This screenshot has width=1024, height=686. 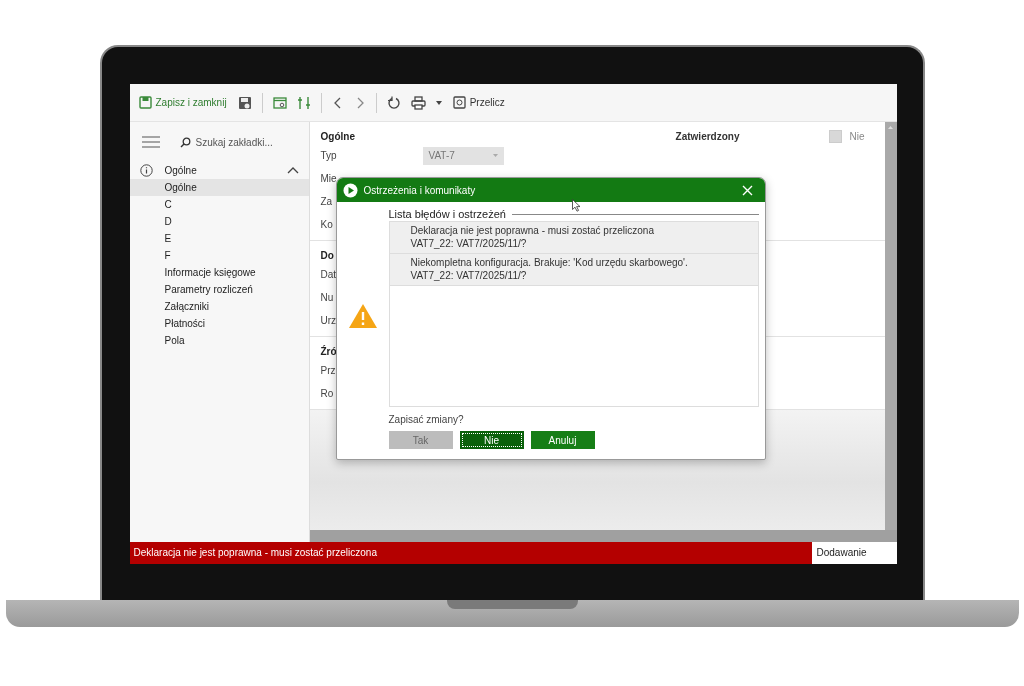 I want to click on tree-item: D, so click(x=219, y=221).